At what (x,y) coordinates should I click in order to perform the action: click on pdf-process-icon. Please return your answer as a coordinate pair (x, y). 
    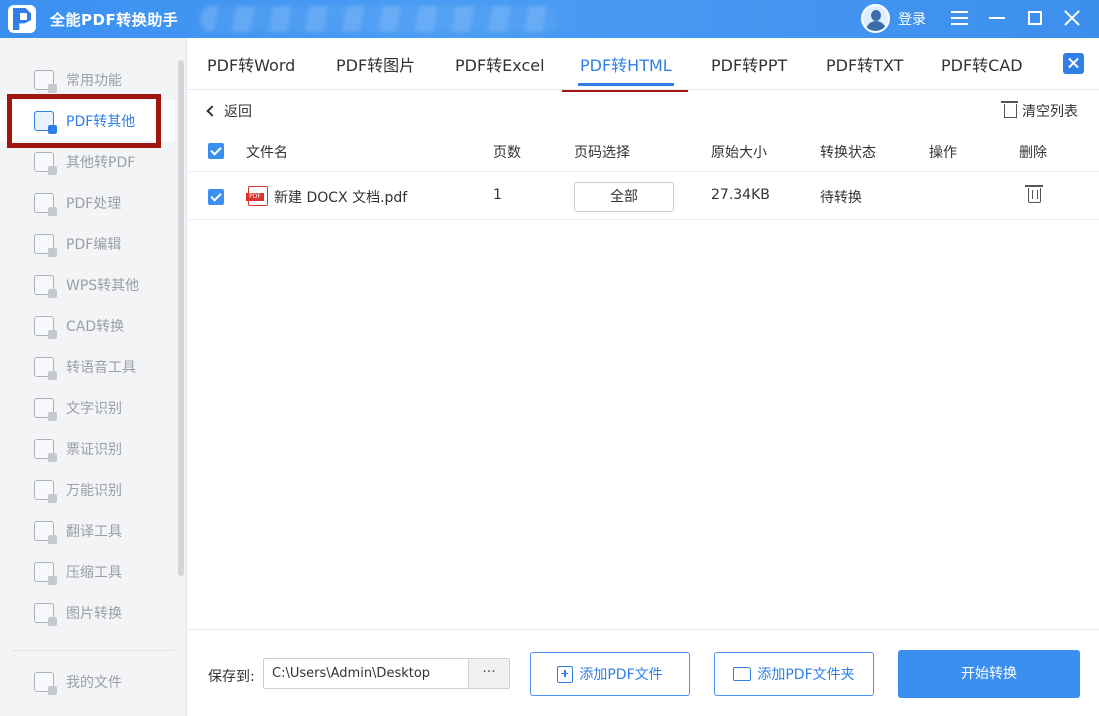
    Looking at the image, I should click on (45, 204).